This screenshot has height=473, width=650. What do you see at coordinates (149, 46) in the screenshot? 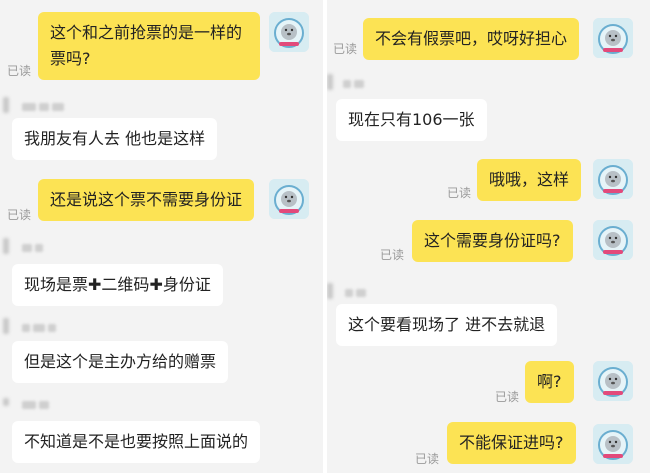
I see `my-message-bubble: 这个和之前抢票的是一样的票吗?` at bounding box center [149, 46].